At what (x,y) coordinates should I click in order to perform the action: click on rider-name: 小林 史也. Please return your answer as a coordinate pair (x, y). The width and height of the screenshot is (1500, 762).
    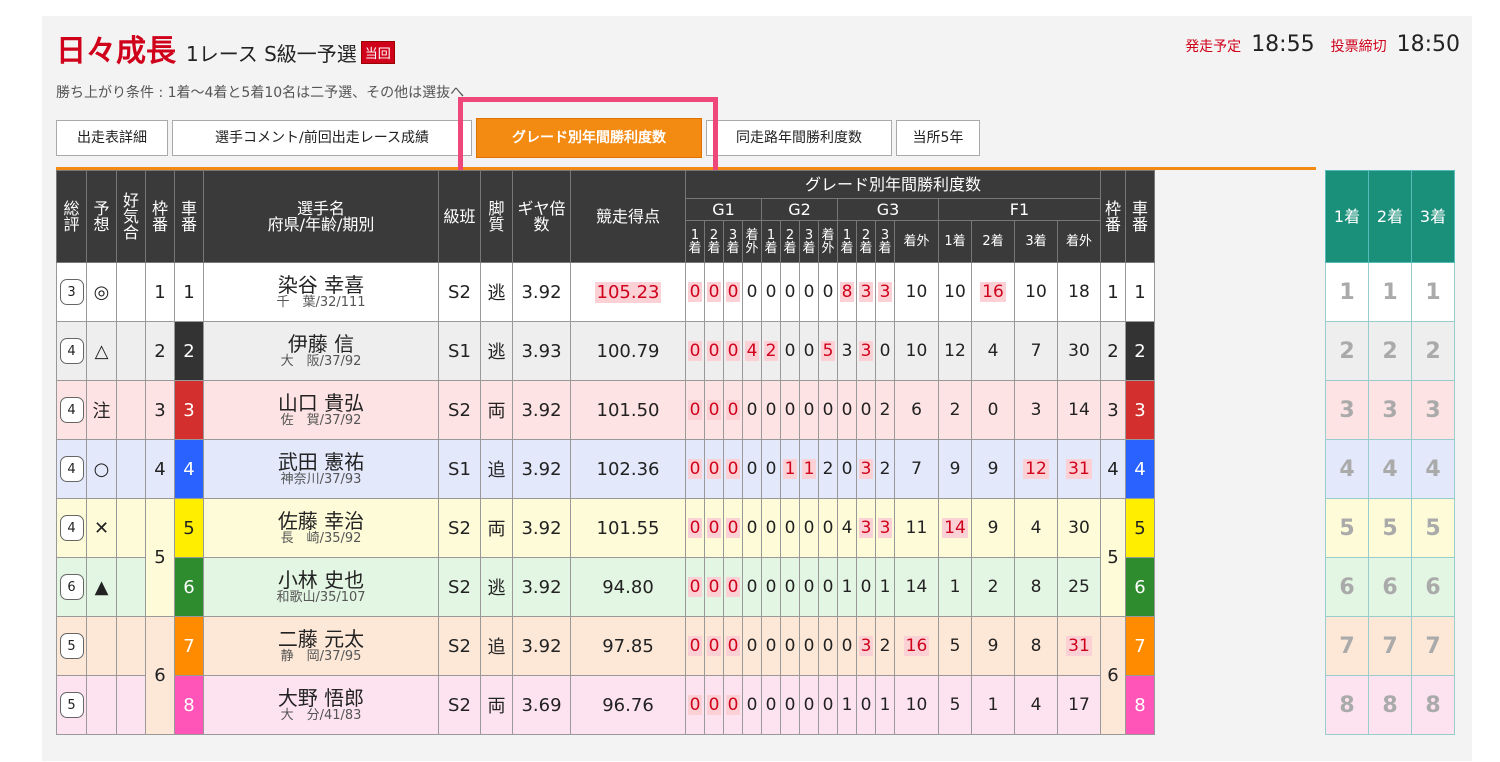
    Looking at the image, I should click on (321, 580).